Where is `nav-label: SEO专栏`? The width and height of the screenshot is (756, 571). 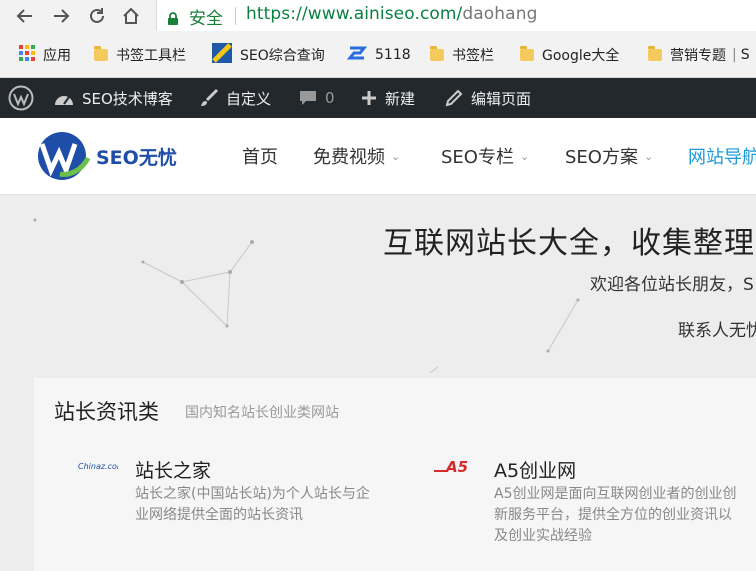 nav-label: SEO专栏 is located at coordinates (477, 157).